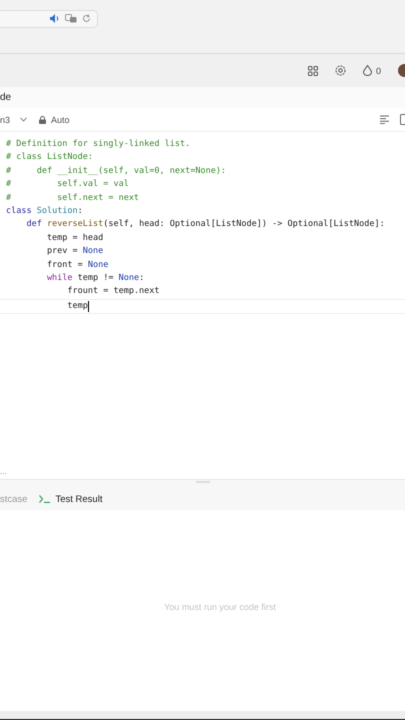 The height and width of the screenshot is (720, 405). What do you see at coordinates (402, 119) in the screenshot?
I see `panel-icon` at bounding box center [402, 119].